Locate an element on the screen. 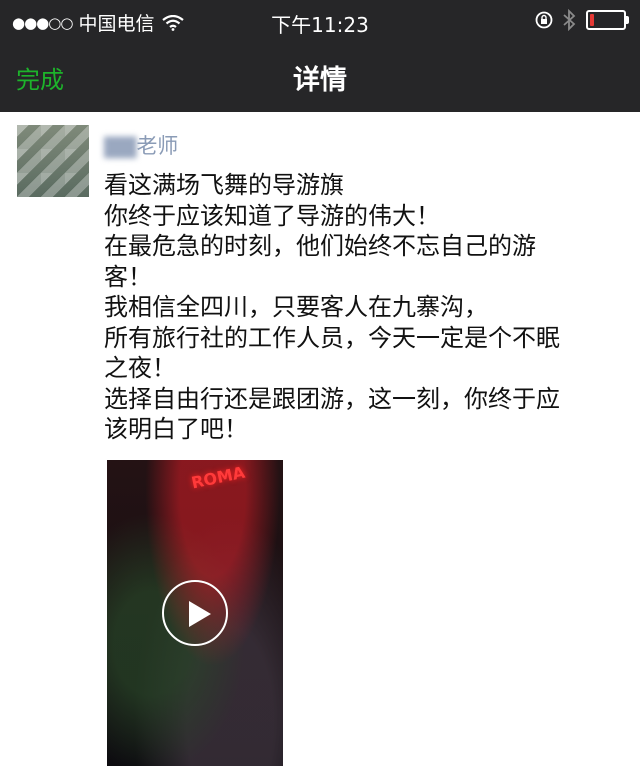  post-line: 之夜！ is located at coordinates (140, 368).